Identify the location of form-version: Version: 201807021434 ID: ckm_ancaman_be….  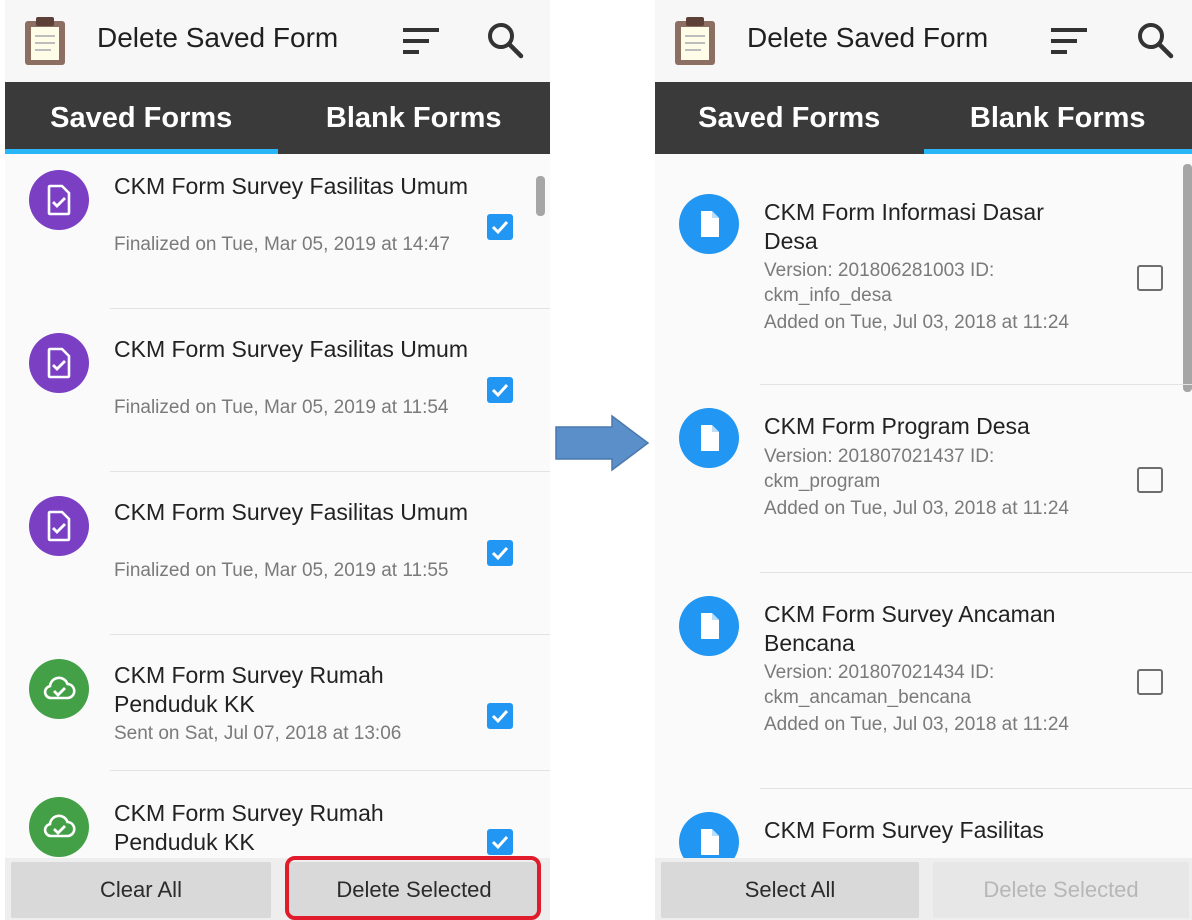
(879, 685).